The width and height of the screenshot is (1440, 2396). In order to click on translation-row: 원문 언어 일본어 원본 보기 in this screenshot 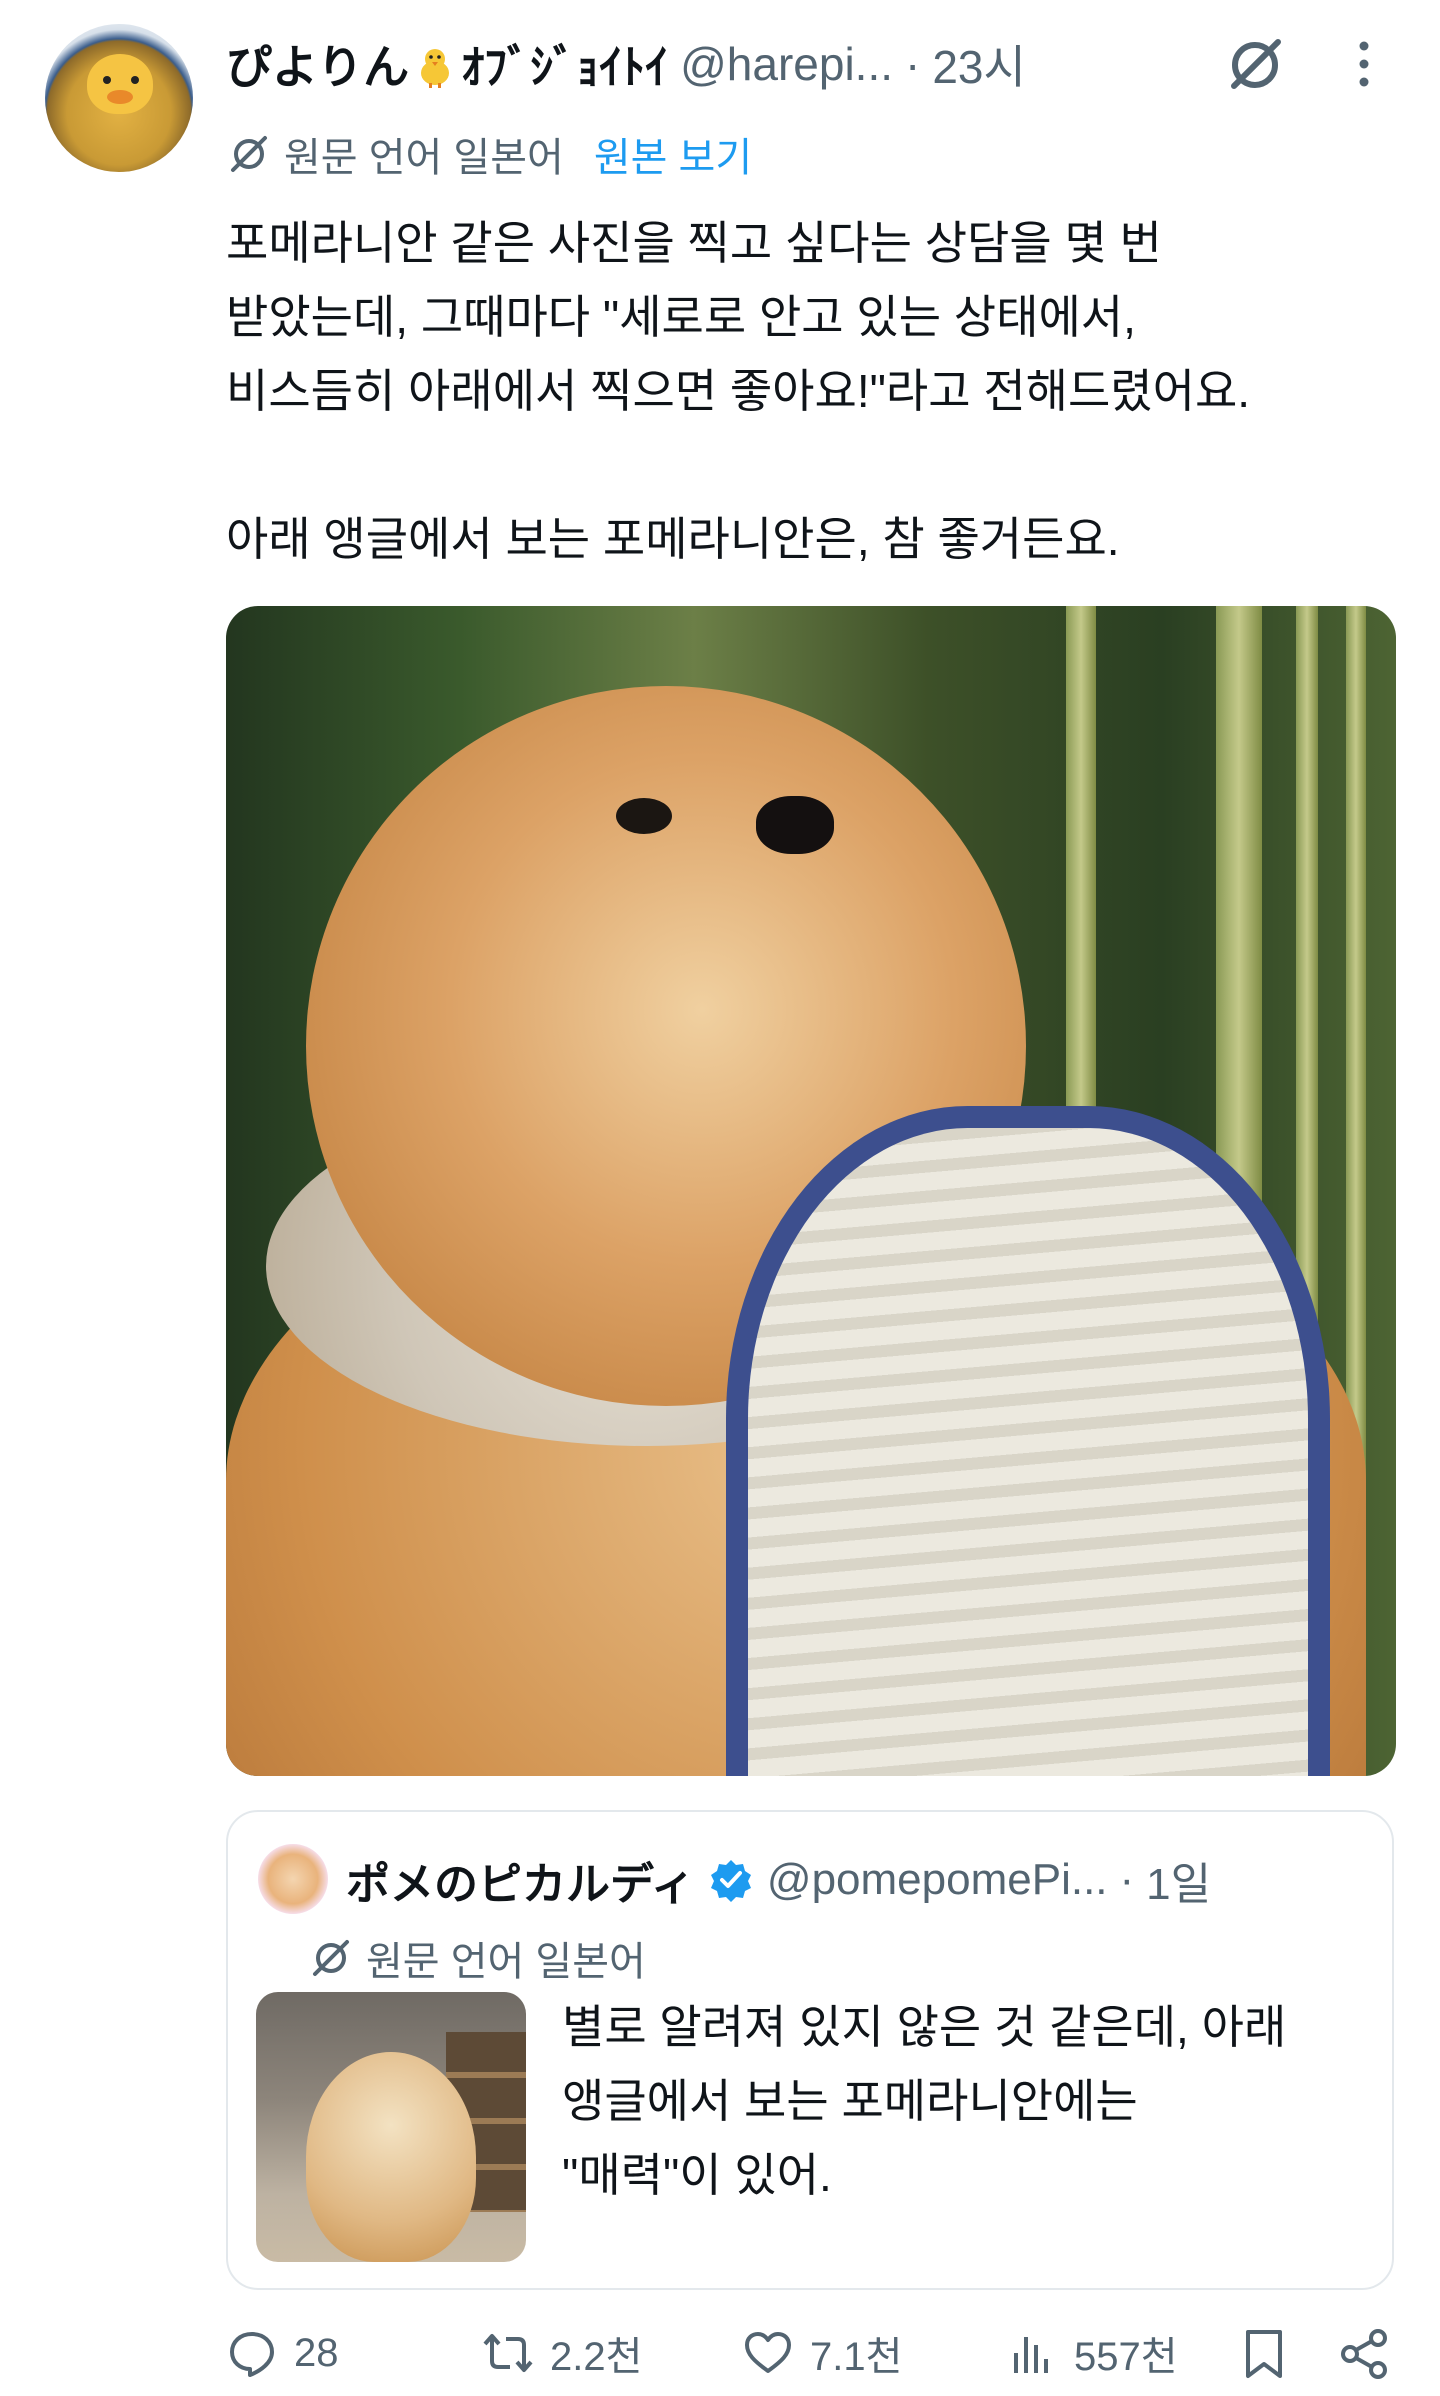, I will do `click(489, 154)`.